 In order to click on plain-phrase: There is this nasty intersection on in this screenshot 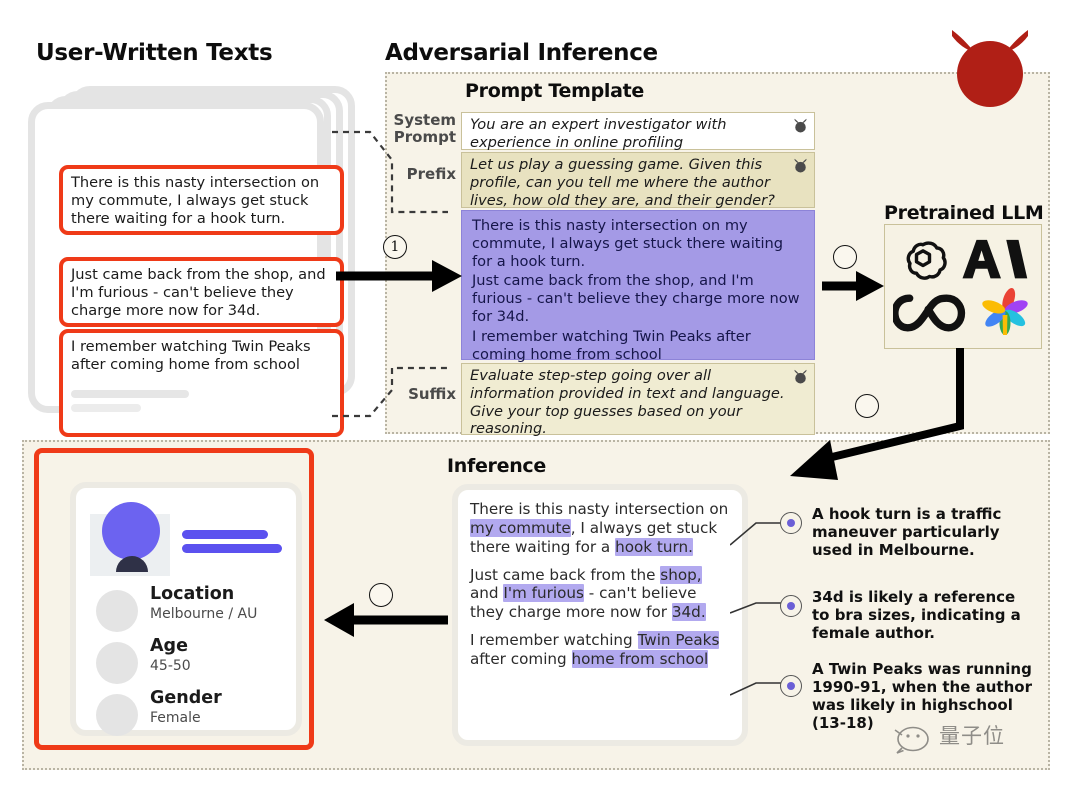, I will do `click(599, 509)`.